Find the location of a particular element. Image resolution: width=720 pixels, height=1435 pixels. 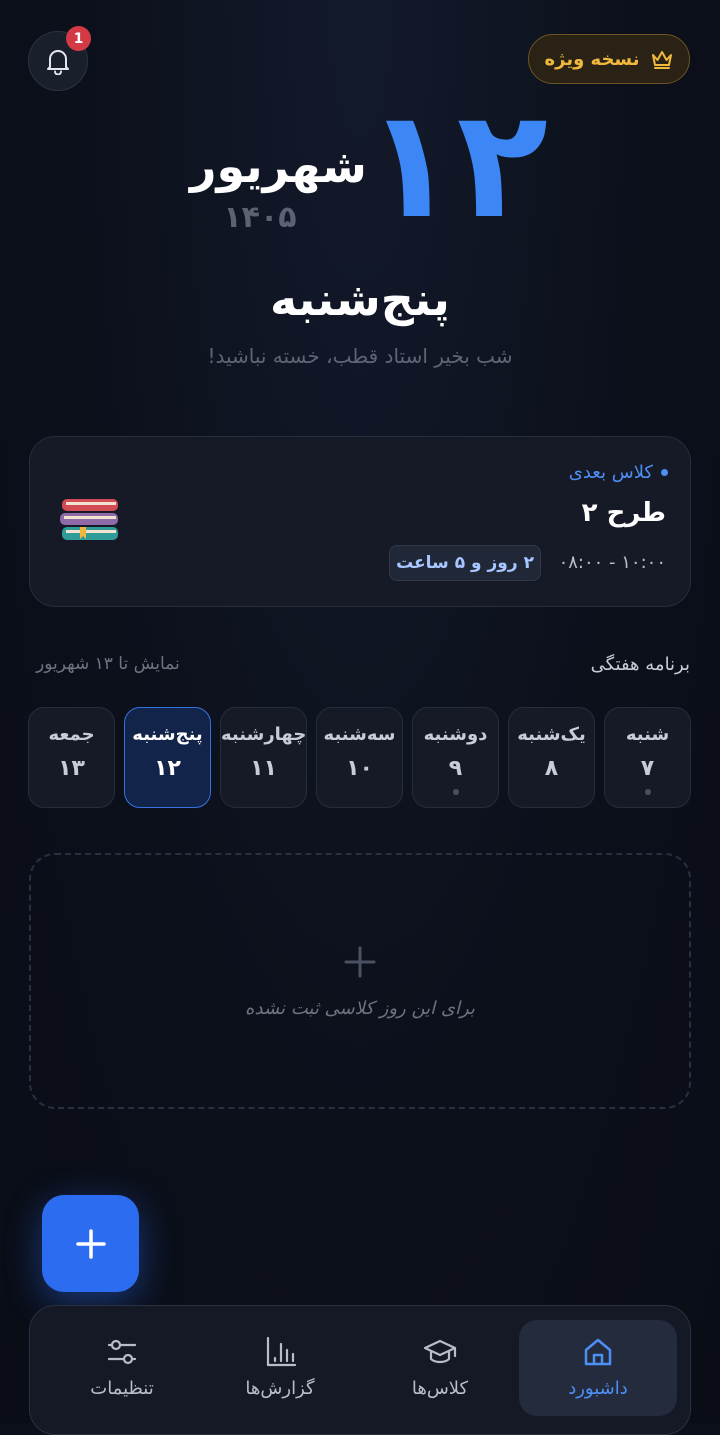

graduation-cap-icon is located at coordinates (440, 1351).